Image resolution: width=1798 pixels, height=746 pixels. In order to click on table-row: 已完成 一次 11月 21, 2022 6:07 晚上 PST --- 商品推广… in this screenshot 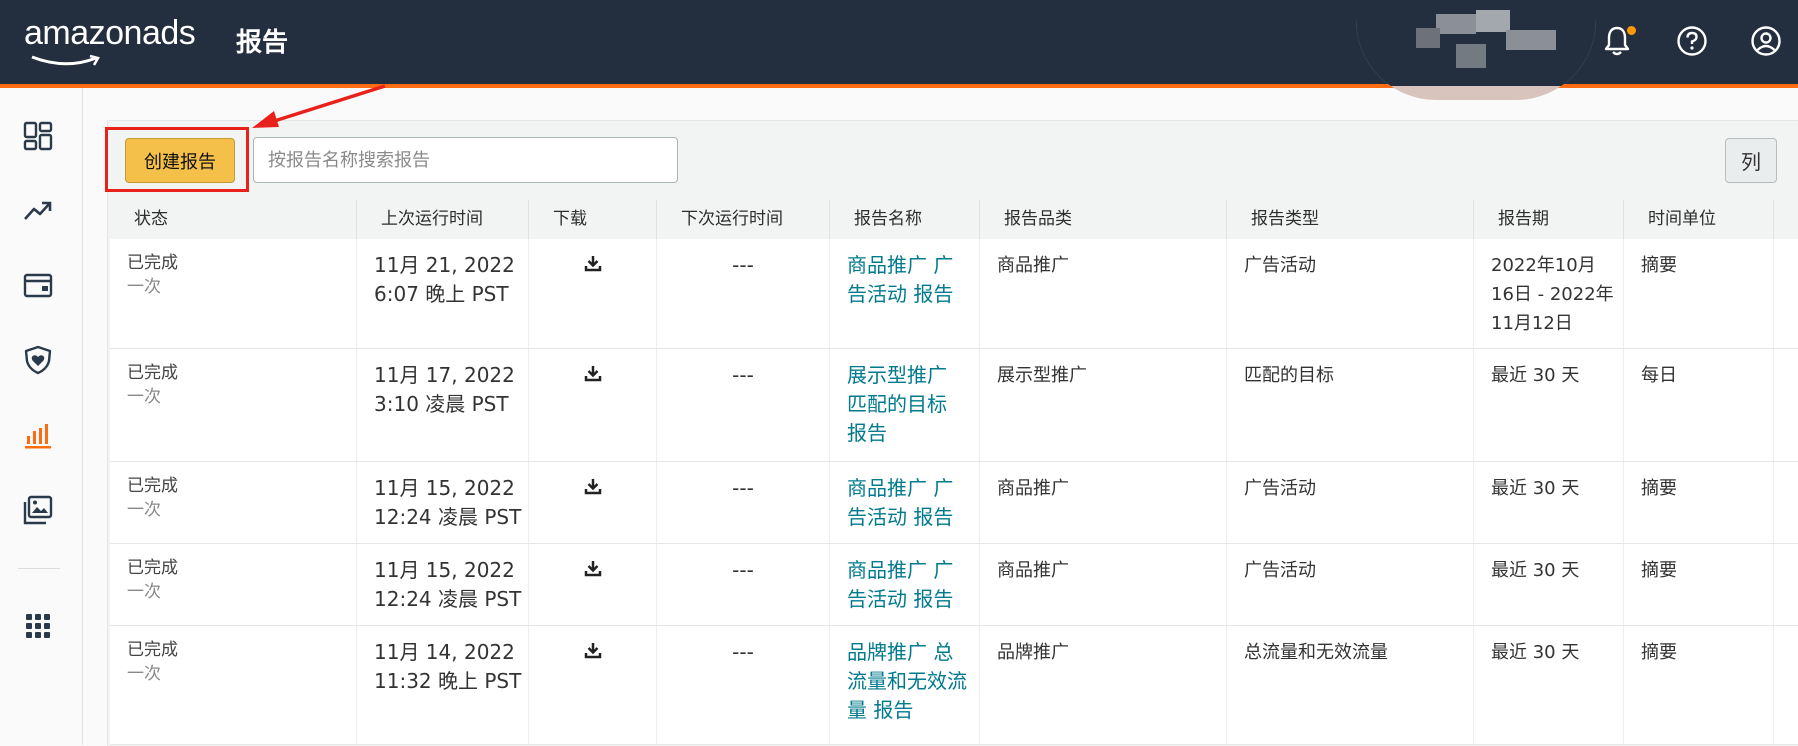, I will do `click(954, 294)`.